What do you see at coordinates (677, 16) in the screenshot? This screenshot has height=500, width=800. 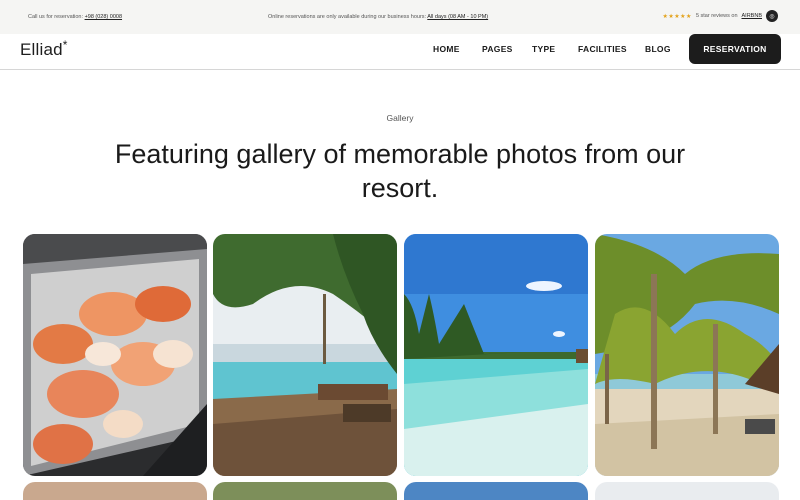 I see `rating-stars-icon: ★★★★★` at bounding box center [677, 16].